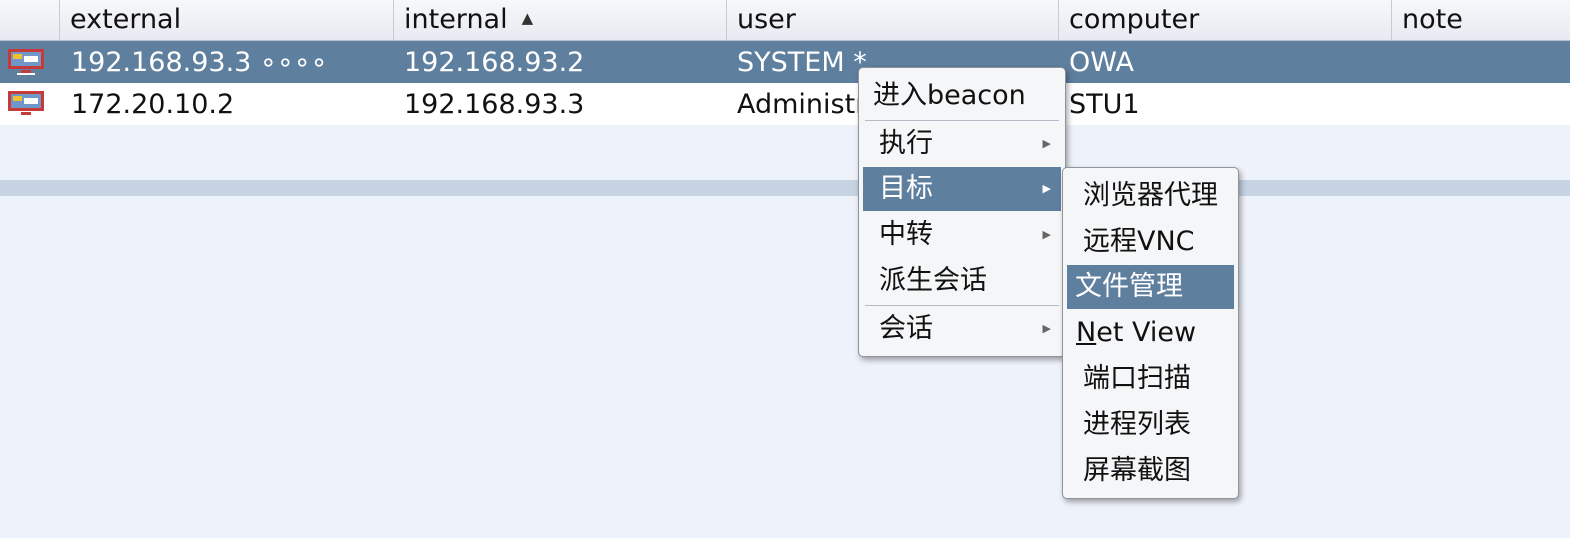  Describe the element at coordinates (933, 280) in the screenshot. I see `menu-item-label: 派生会话` at that location.